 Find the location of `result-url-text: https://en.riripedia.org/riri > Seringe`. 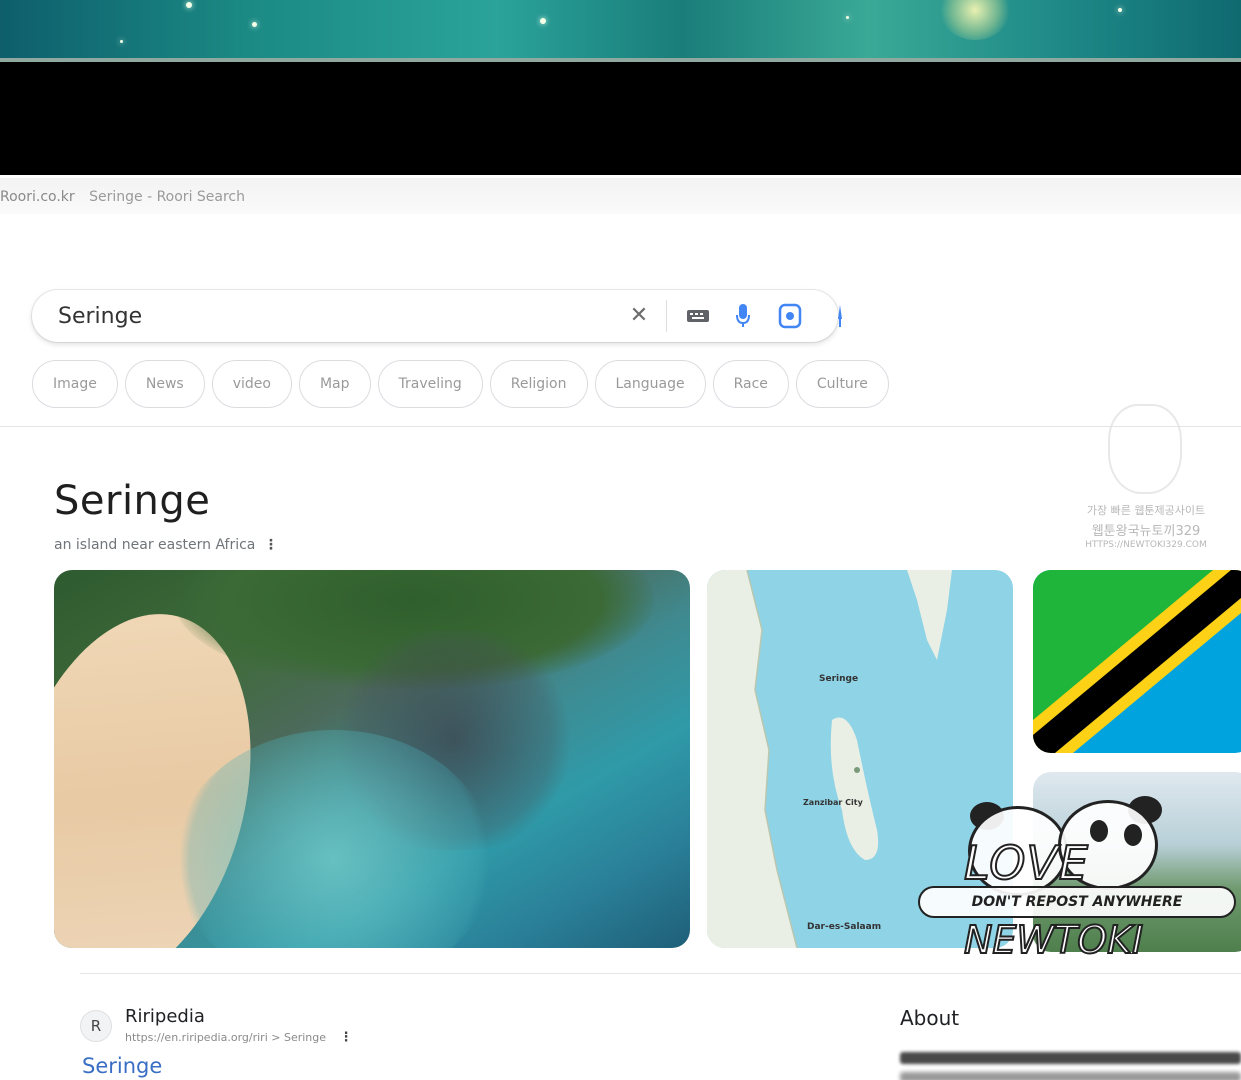

result-url-text: https://en.riripedia.org/riri > Seringe is located at coordinates (226, 1037).